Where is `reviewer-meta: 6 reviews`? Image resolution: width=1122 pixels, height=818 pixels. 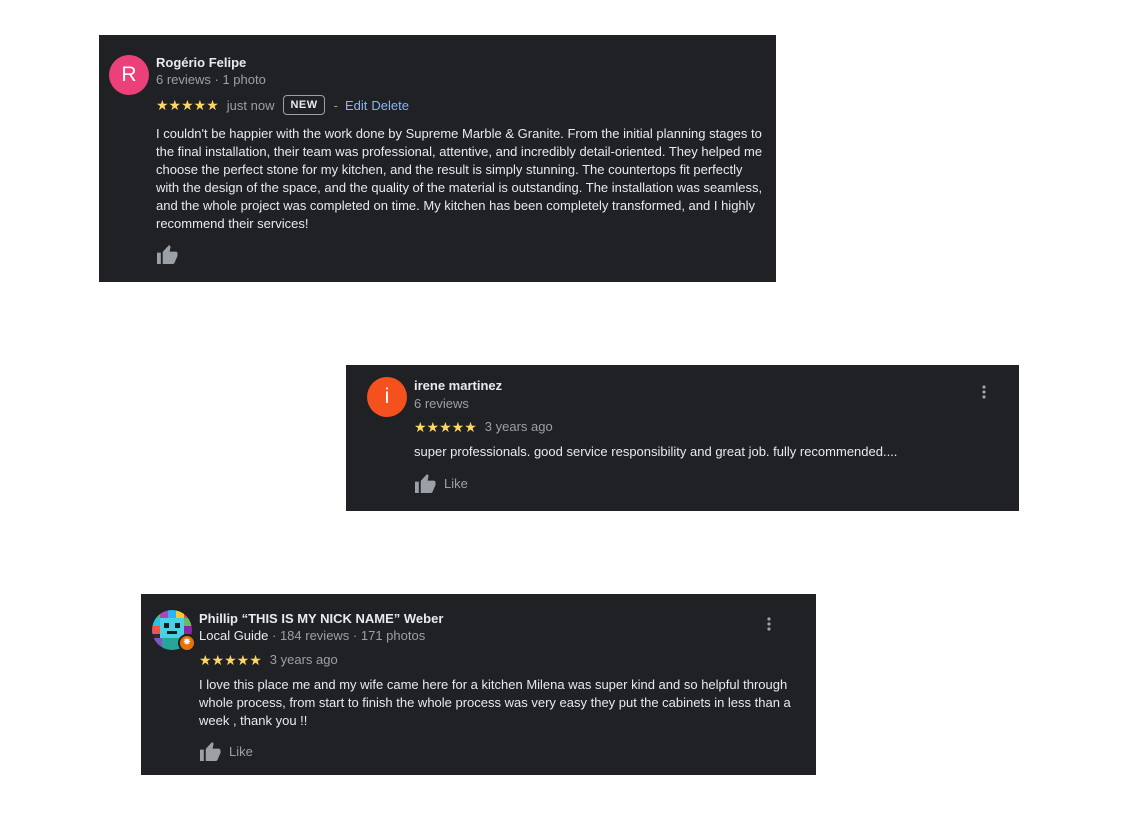
reviewer-meta: 6 reviews is located at coordinates (441, 403).